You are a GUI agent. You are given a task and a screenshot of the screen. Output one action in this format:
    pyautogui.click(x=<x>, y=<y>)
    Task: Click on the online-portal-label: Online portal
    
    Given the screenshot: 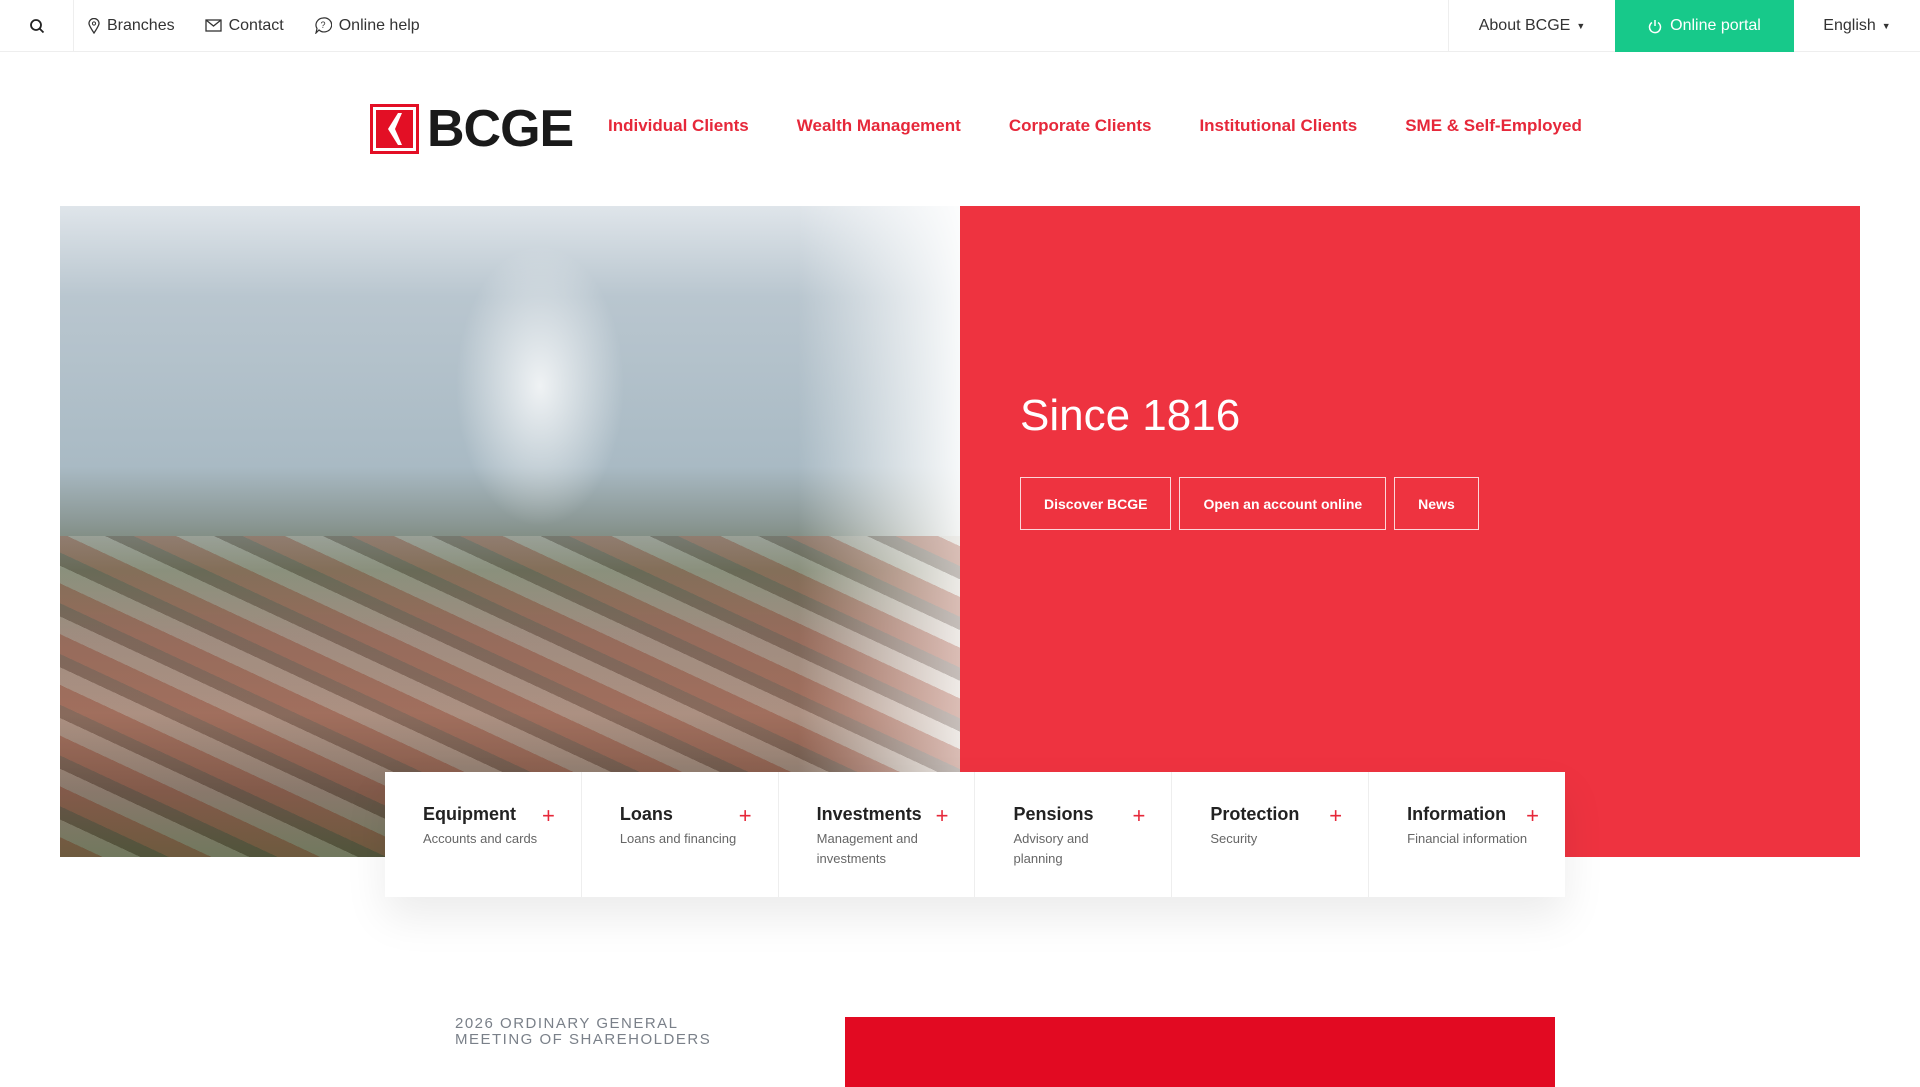 What is the action you would take?
    pyautogui.click(x=1715, y=25)
    